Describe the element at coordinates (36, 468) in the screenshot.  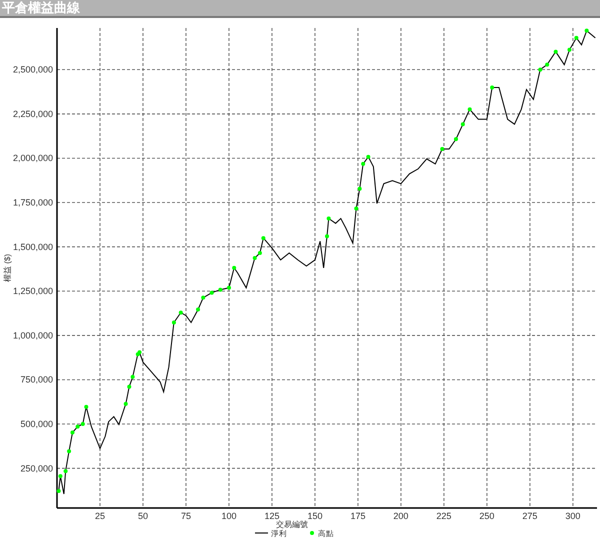
I see `tick-label: 250,000` at that location.